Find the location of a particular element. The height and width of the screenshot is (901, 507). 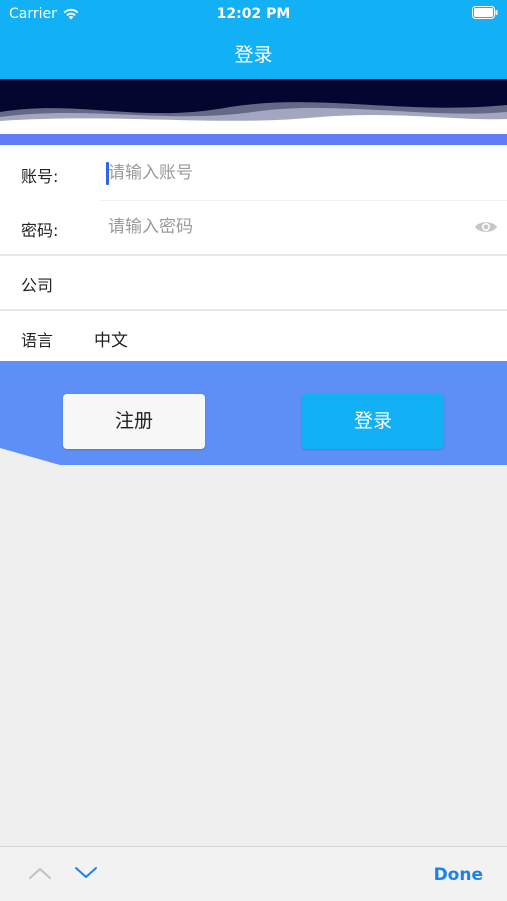

company-row: 公司 is located at coordinates (253, 282).